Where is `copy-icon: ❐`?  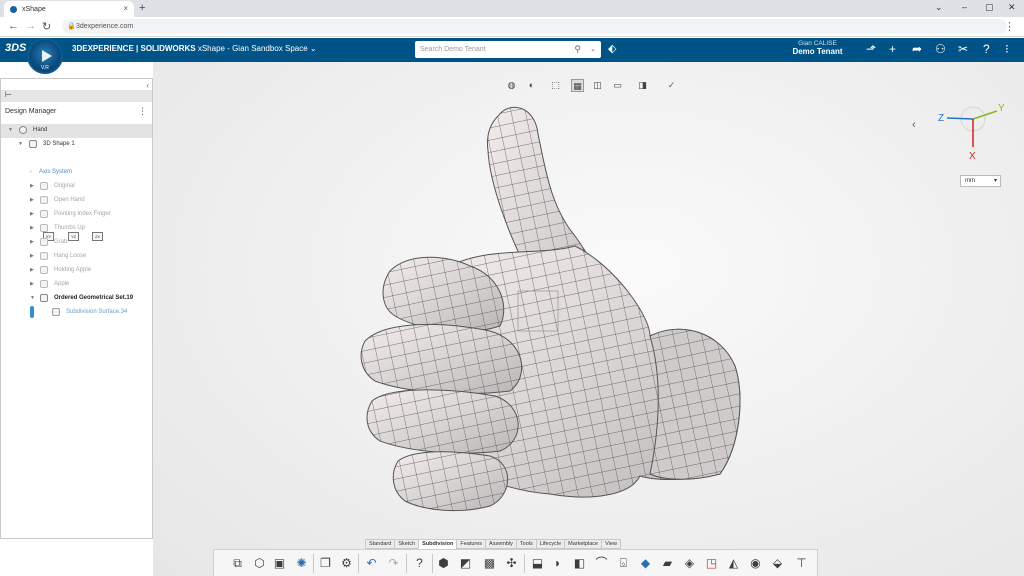
copy-icon: ❐ is located at coordinates (325, 563).